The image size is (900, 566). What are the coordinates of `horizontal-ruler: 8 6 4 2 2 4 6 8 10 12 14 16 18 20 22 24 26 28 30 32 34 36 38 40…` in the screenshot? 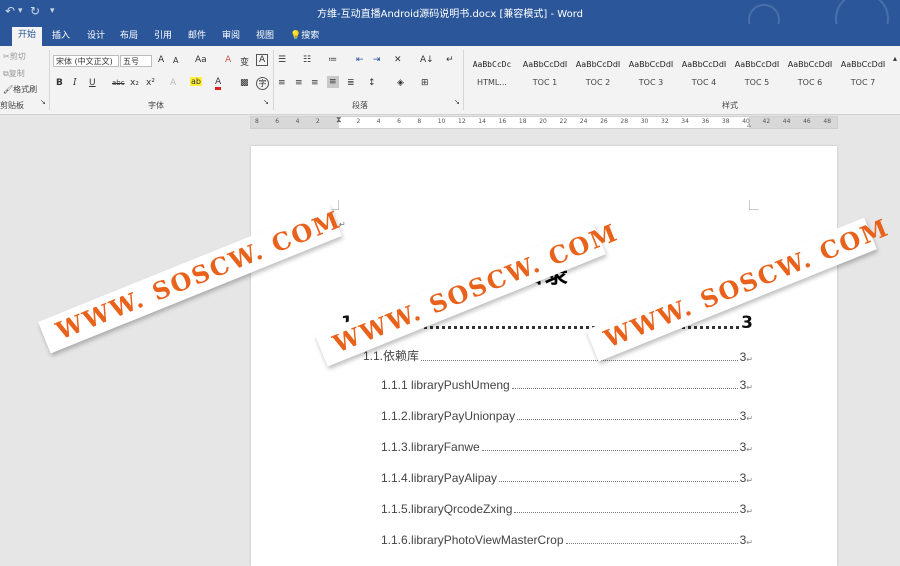 It's located at (544, 122).